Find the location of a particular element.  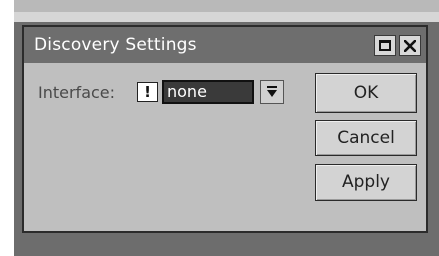

cancel-button: Cancel is located at coordinates (366, 138).